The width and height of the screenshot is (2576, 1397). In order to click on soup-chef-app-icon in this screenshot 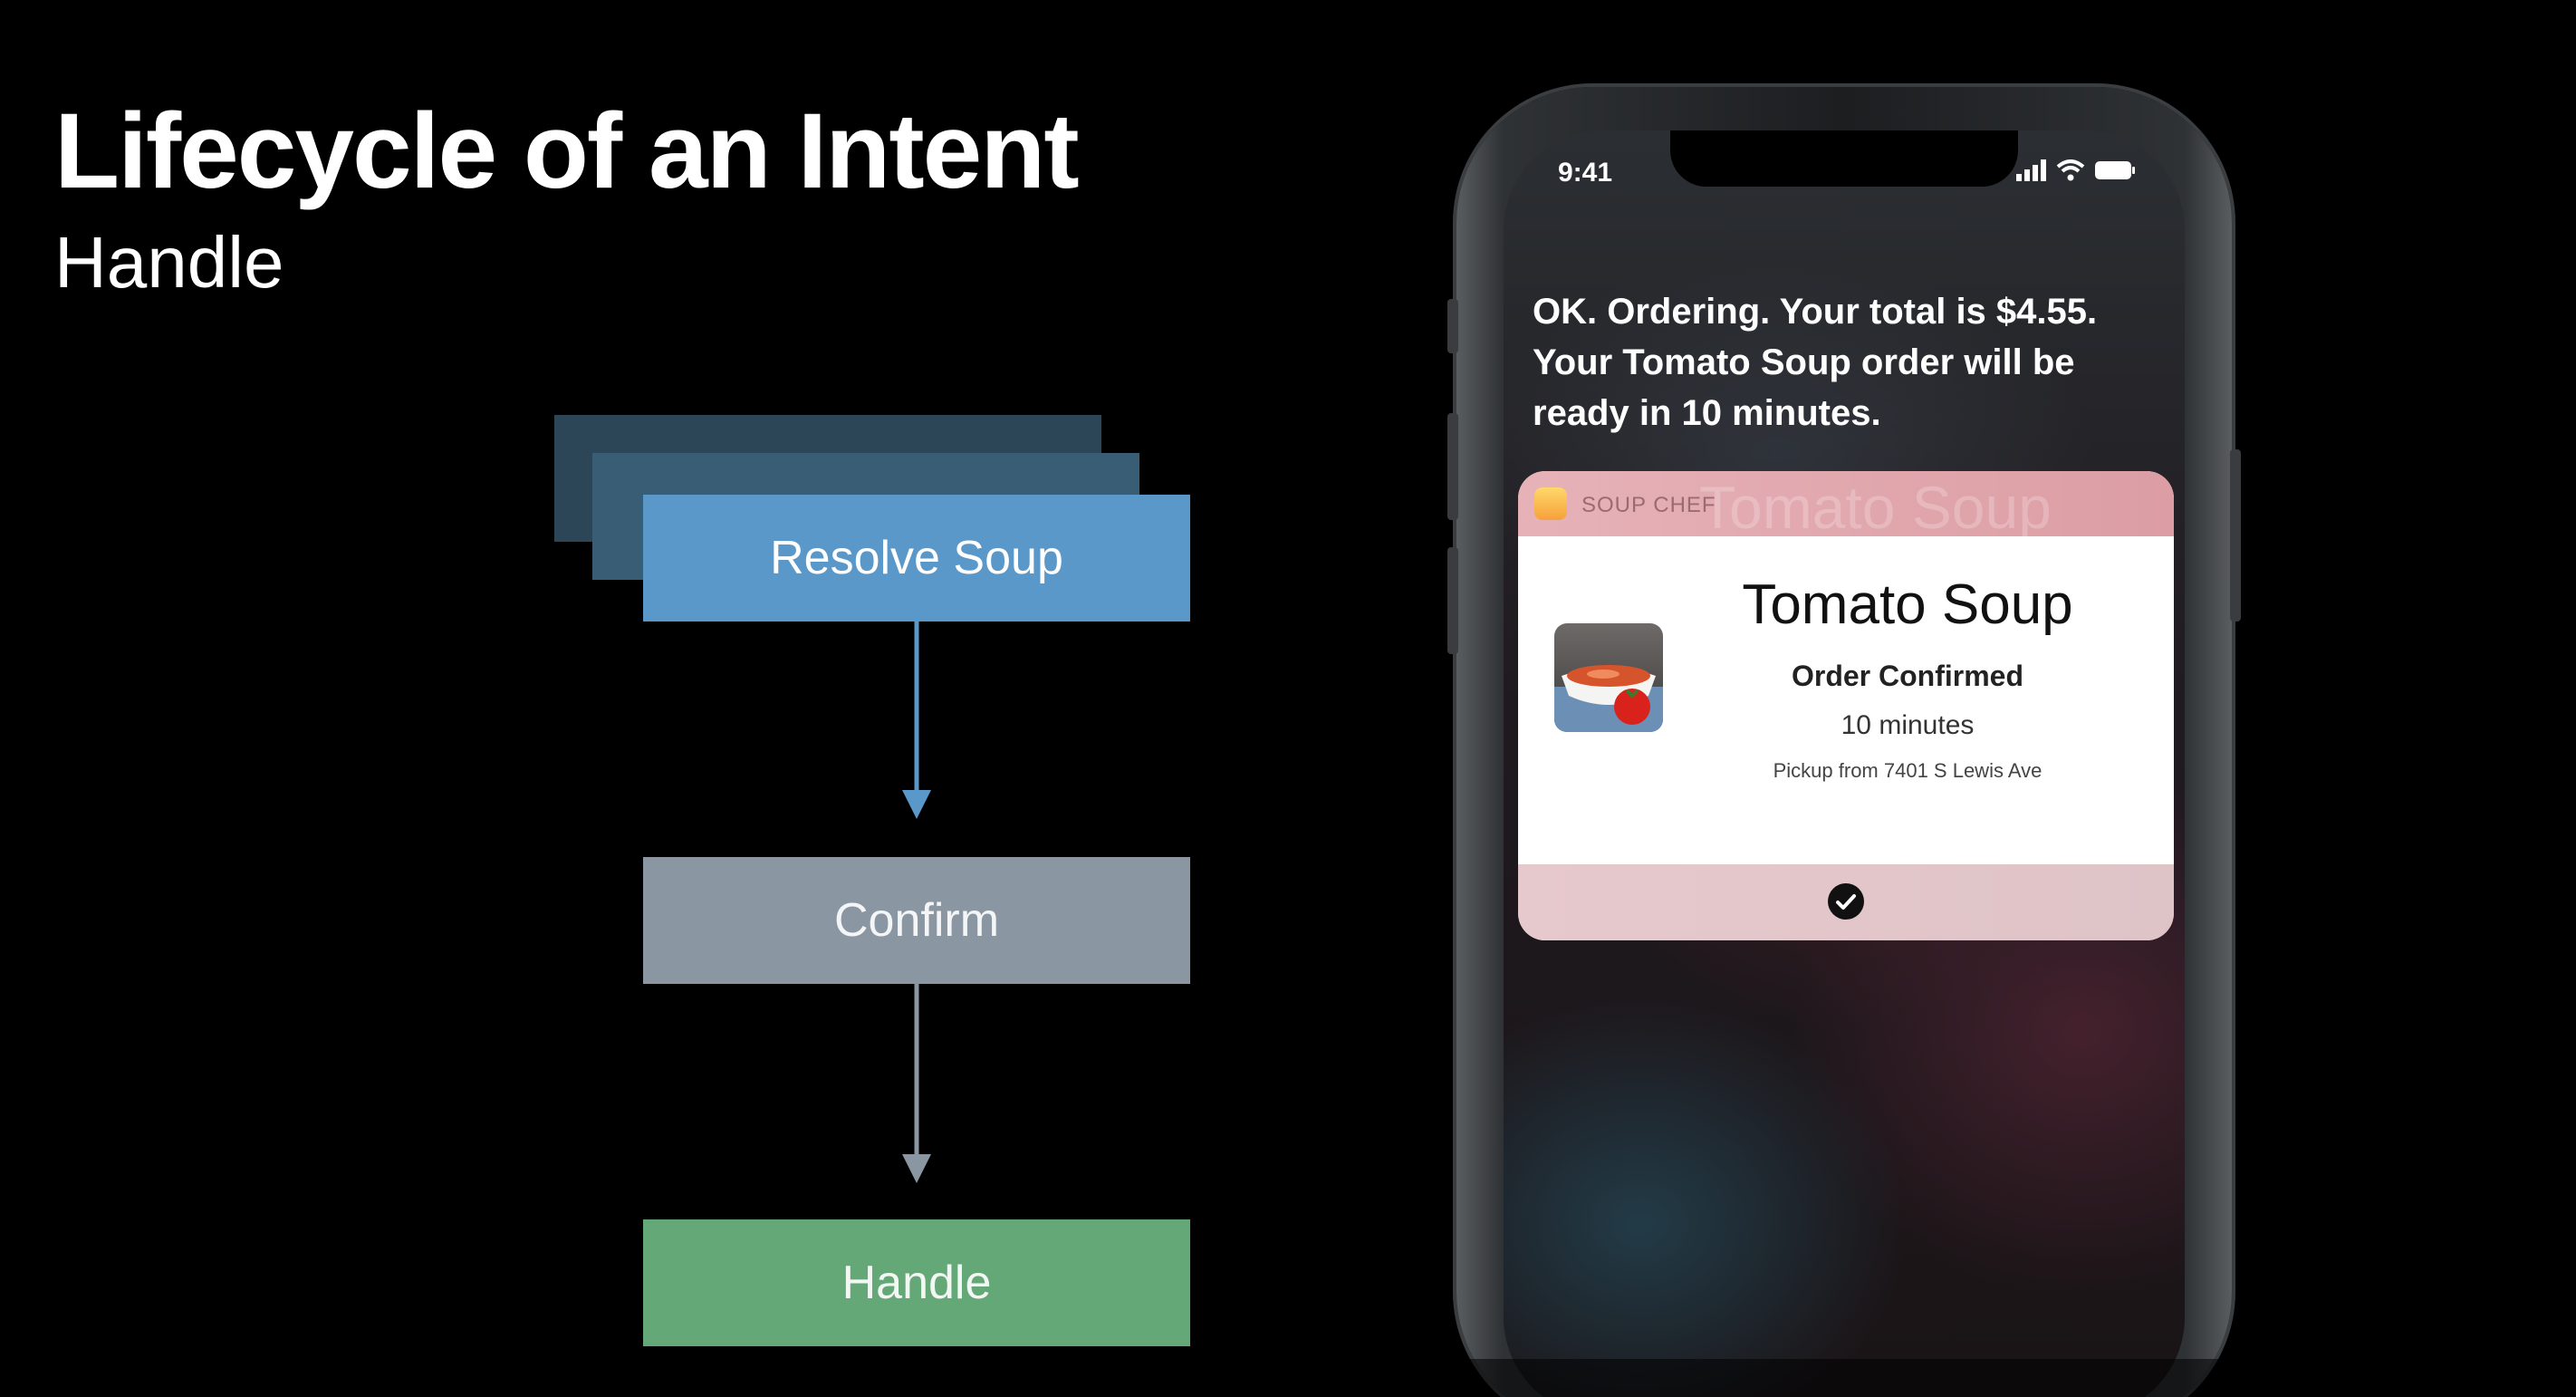, I will do `click(1550, 503)`.